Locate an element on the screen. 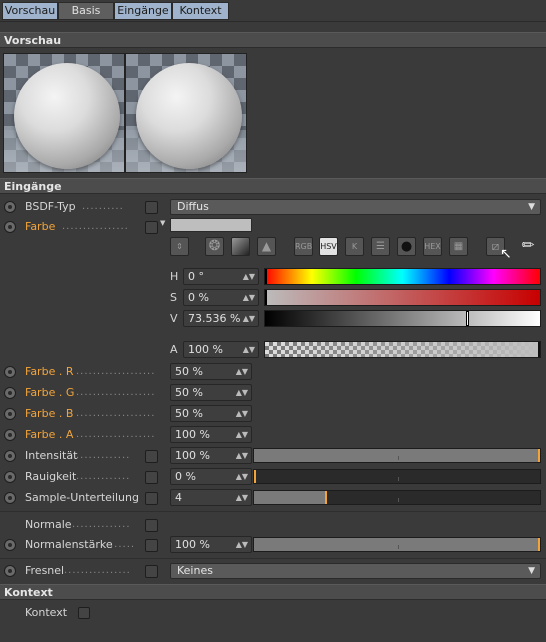 This screenshot has height=642, width=546. alpha-slider-handle is located at coordinates (539, 349).